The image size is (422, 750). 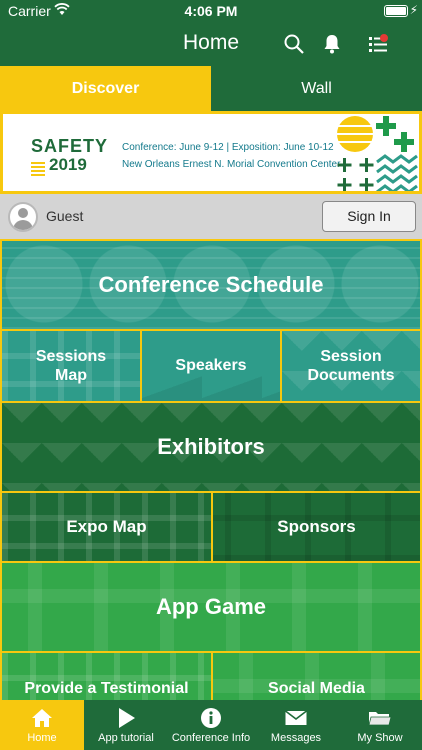 What do you see at coordinates (42, 738) in the screenshot?
I see `tabbar-label: Home` at bounding box center [42, 738].